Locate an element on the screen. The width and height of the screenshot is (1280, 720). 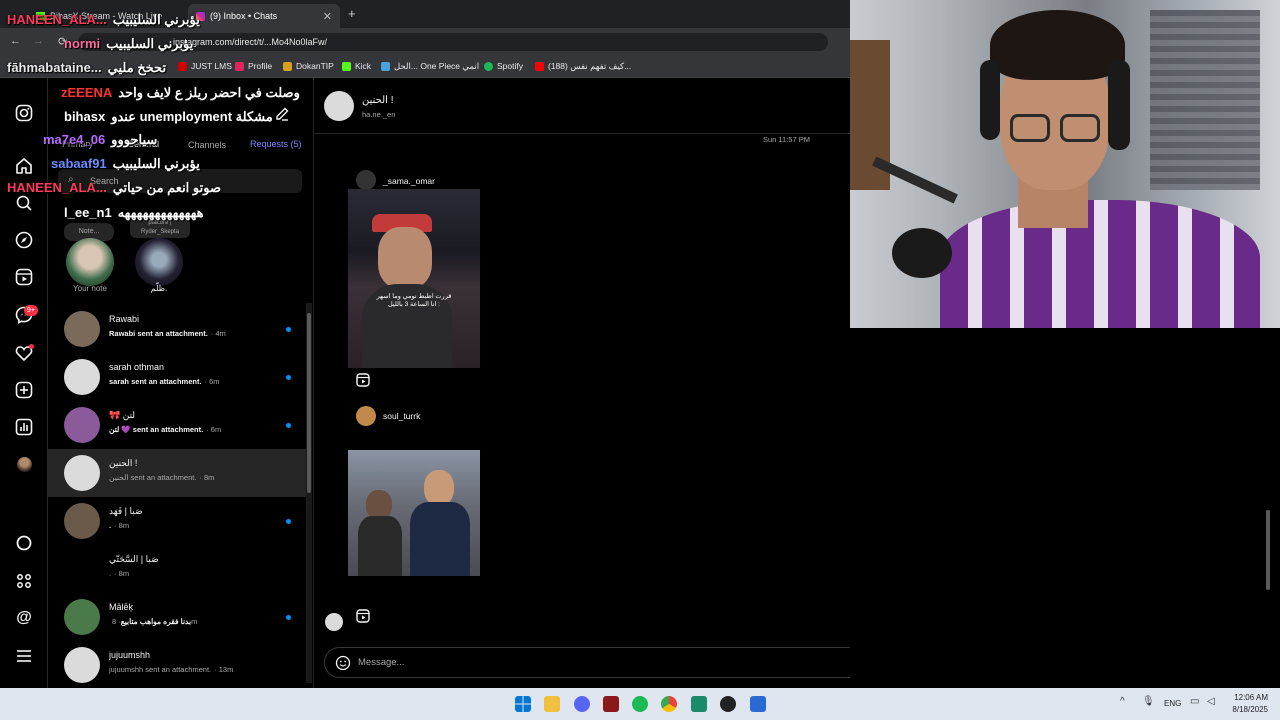
compose-icon is located at coordinates (282, 114).